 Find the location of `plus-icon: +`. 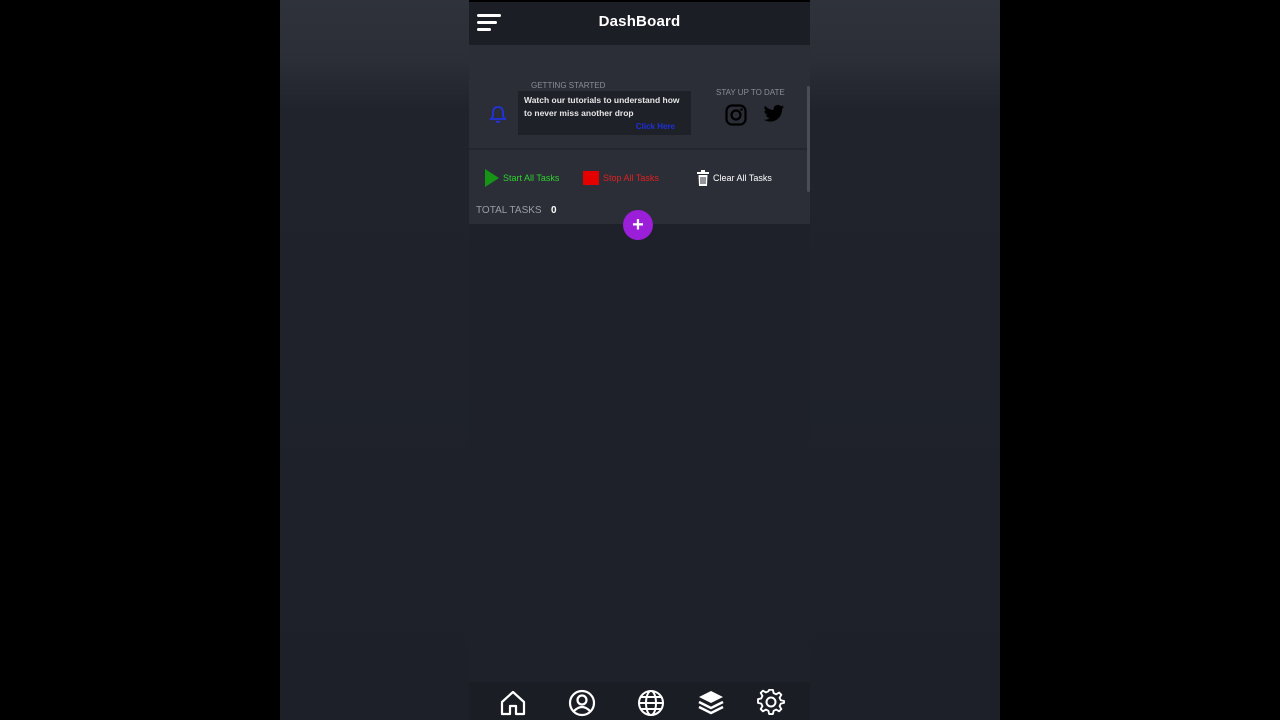

plus-icon: + is located at coordinates (638, 224).